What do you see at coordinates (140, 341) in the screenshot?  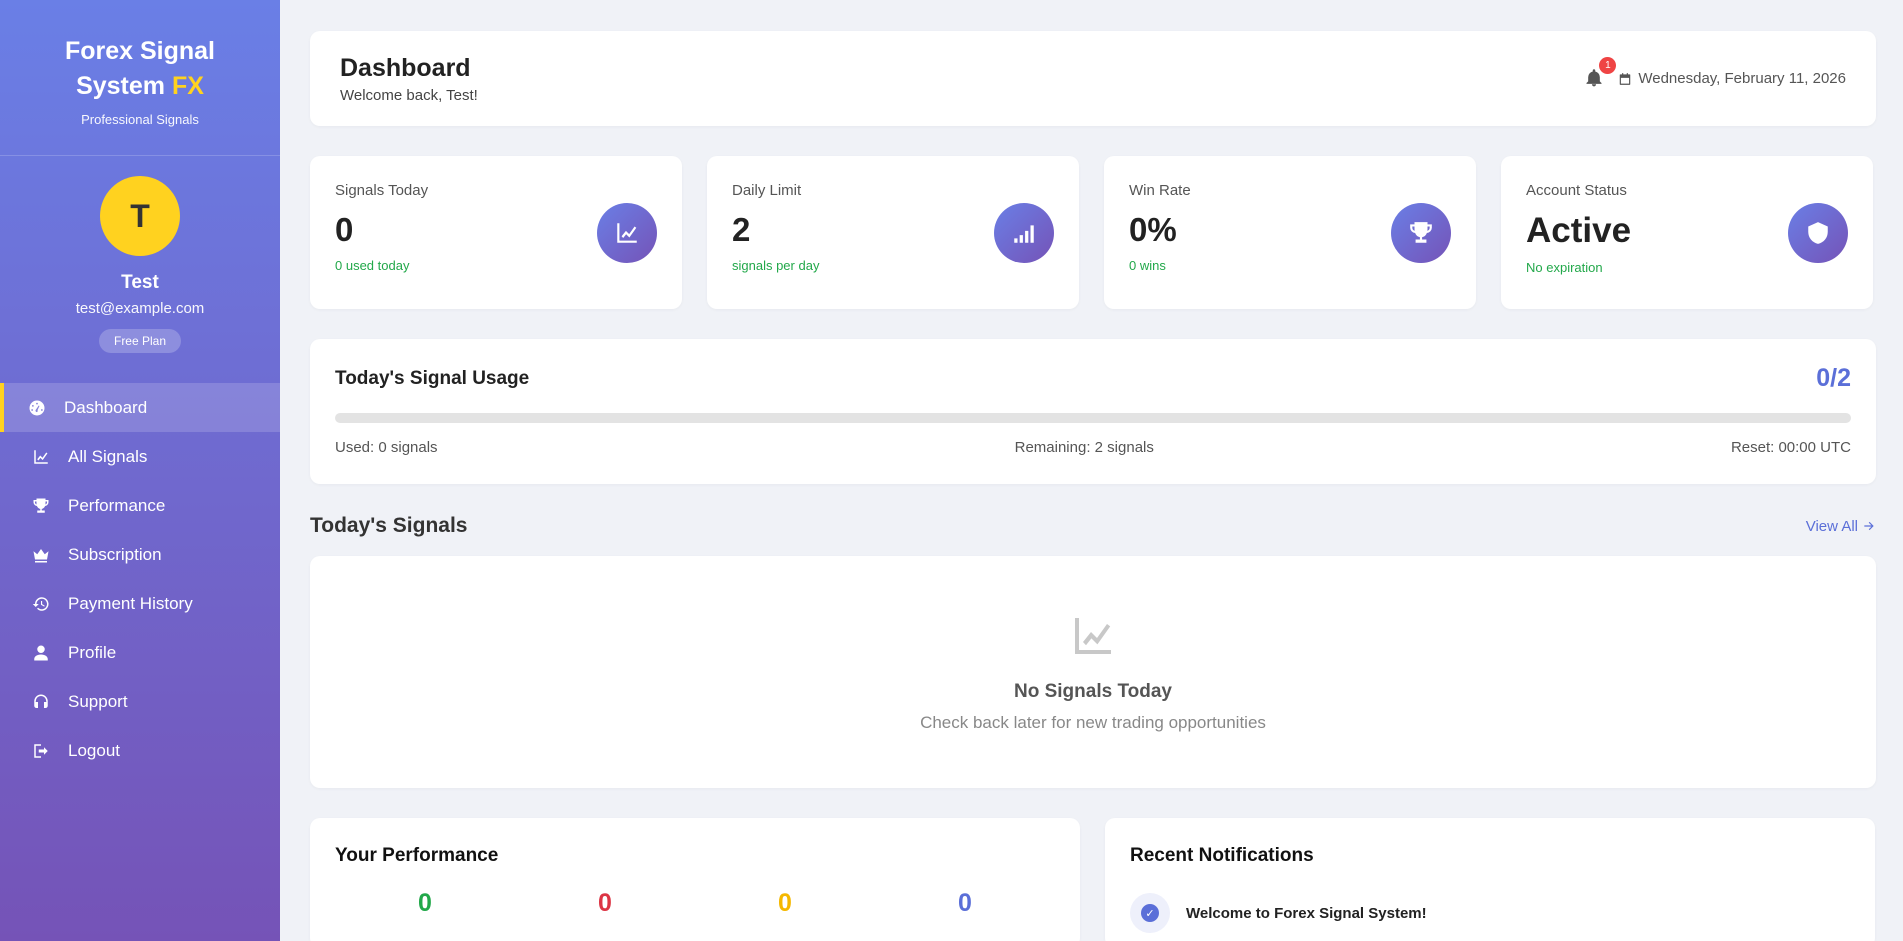 I see `plan-badge: Free Plan` at bounding box center [140, 341].